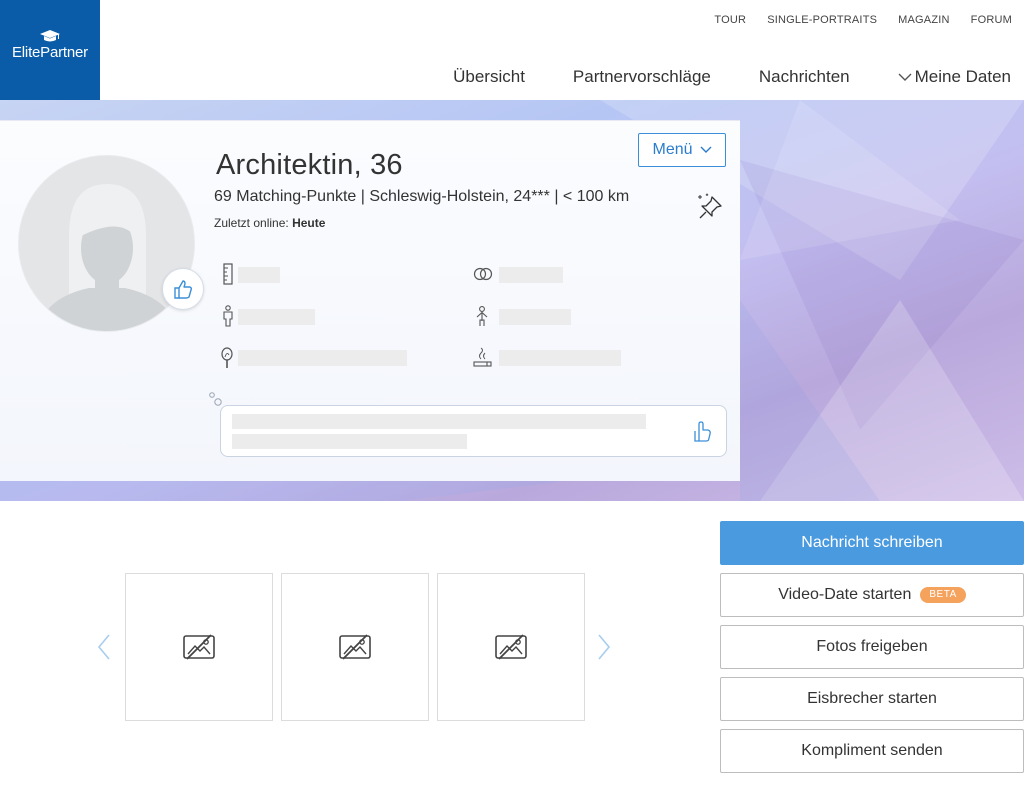 This screenshot has height=793, width=1024. I want to click on topnav-tour: TOUR, so click(730, 20).